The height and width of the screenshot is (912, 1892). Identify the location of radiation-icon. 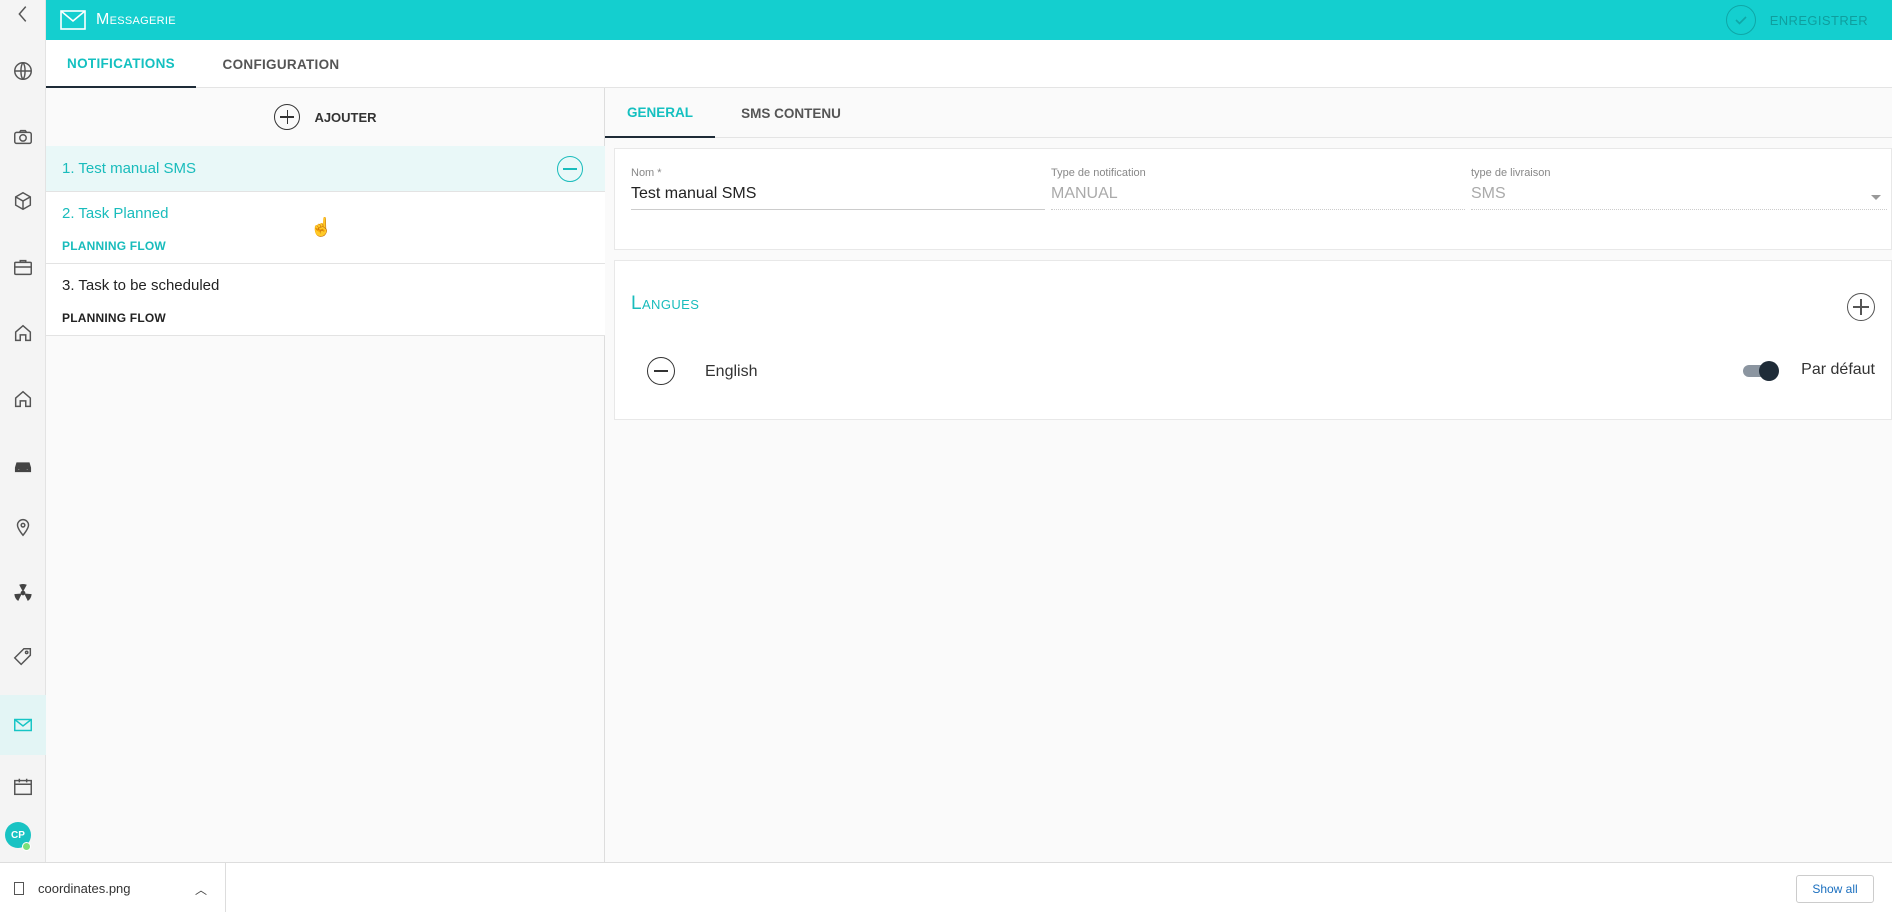
(23, 593).